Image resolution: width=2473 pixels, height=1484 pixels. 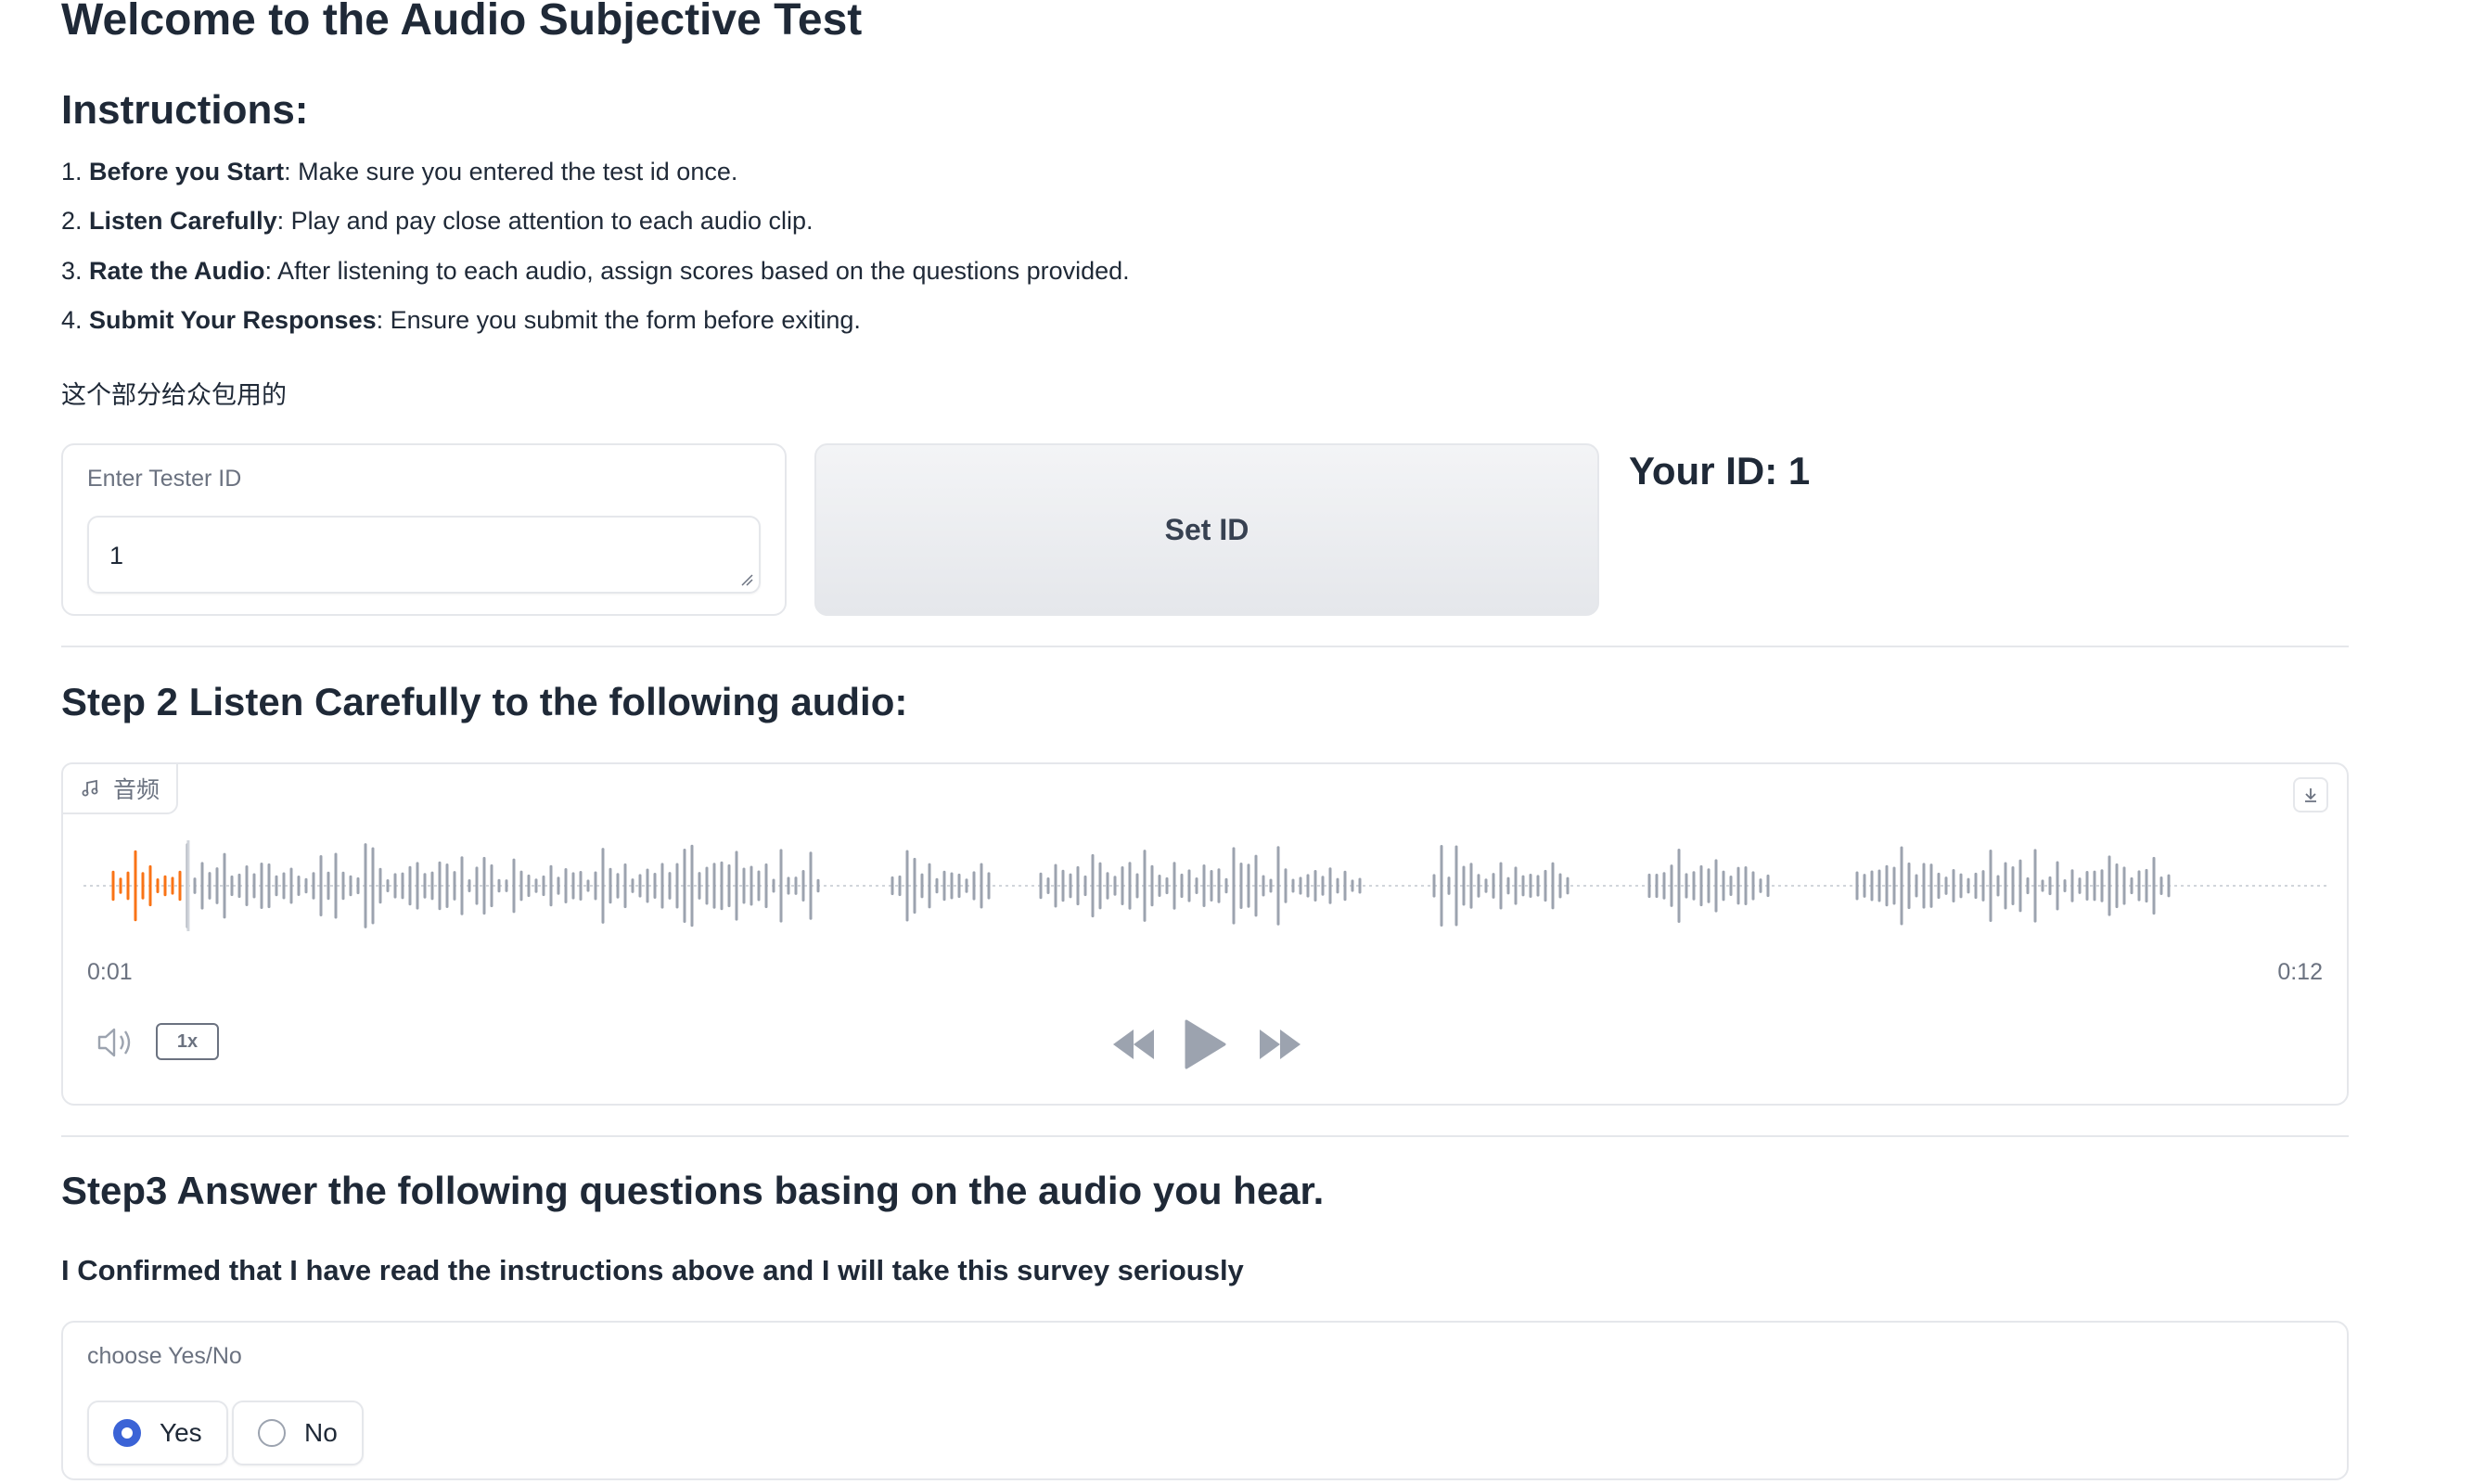 What do you see at coordinates (181, 1432) in the screenshot?
I see `radio-option-label: Yes` at bounding box center [181, 1432].